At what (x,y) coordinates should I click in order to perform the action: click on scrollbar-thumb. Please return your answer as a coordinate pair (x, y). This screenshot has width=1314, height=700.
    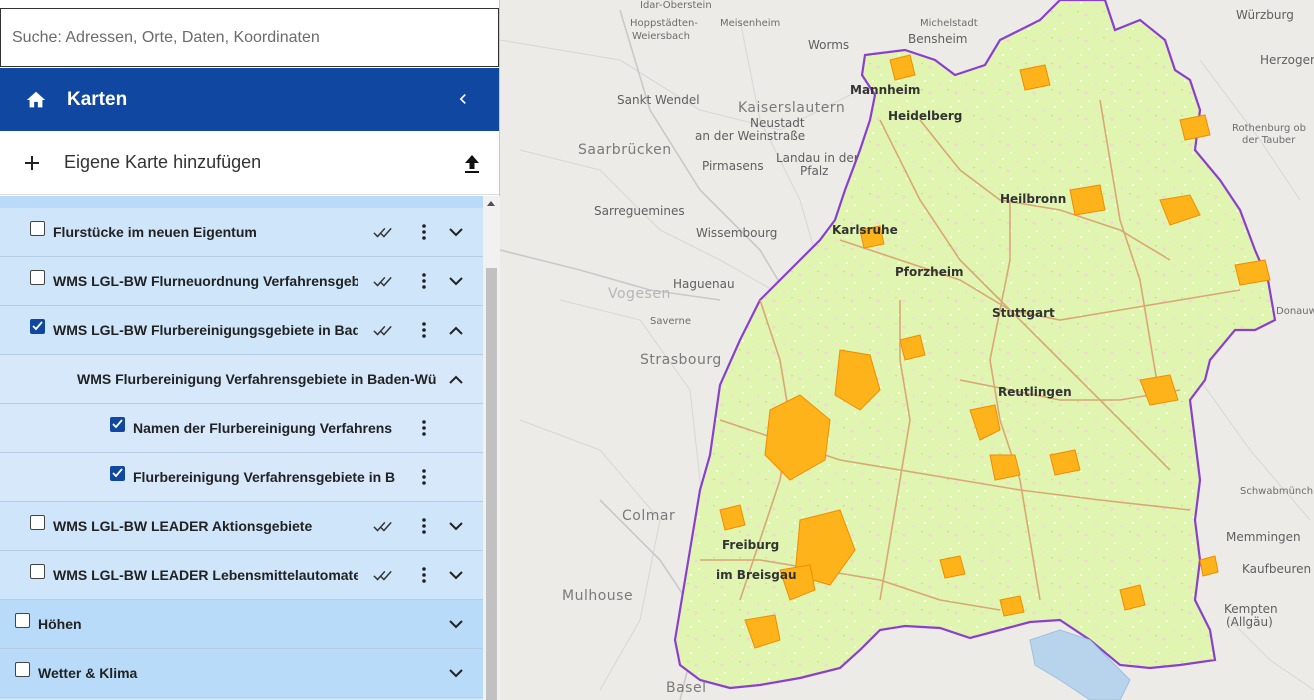
    Looking at the image, I should click on (491, 484).